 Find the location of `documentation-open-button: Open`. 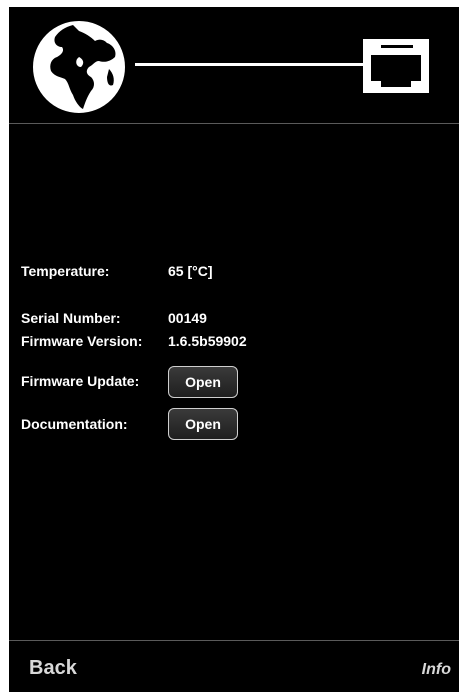

documentation-open-button: Open is located at coordinates (203, 424).